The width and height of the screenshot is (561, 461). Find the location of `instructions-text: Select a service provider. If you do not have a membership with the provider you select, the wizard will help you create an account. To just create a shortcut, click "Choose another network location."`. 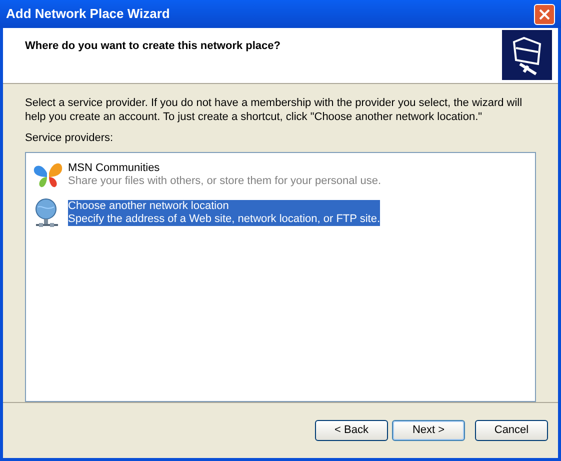

instructions-text: Select a service provider. If you do not have a membership with the provider you select, the wizard will help you create an account. To just create a shortcut, click "Choose another network location." is located at coordinates (274, 110).